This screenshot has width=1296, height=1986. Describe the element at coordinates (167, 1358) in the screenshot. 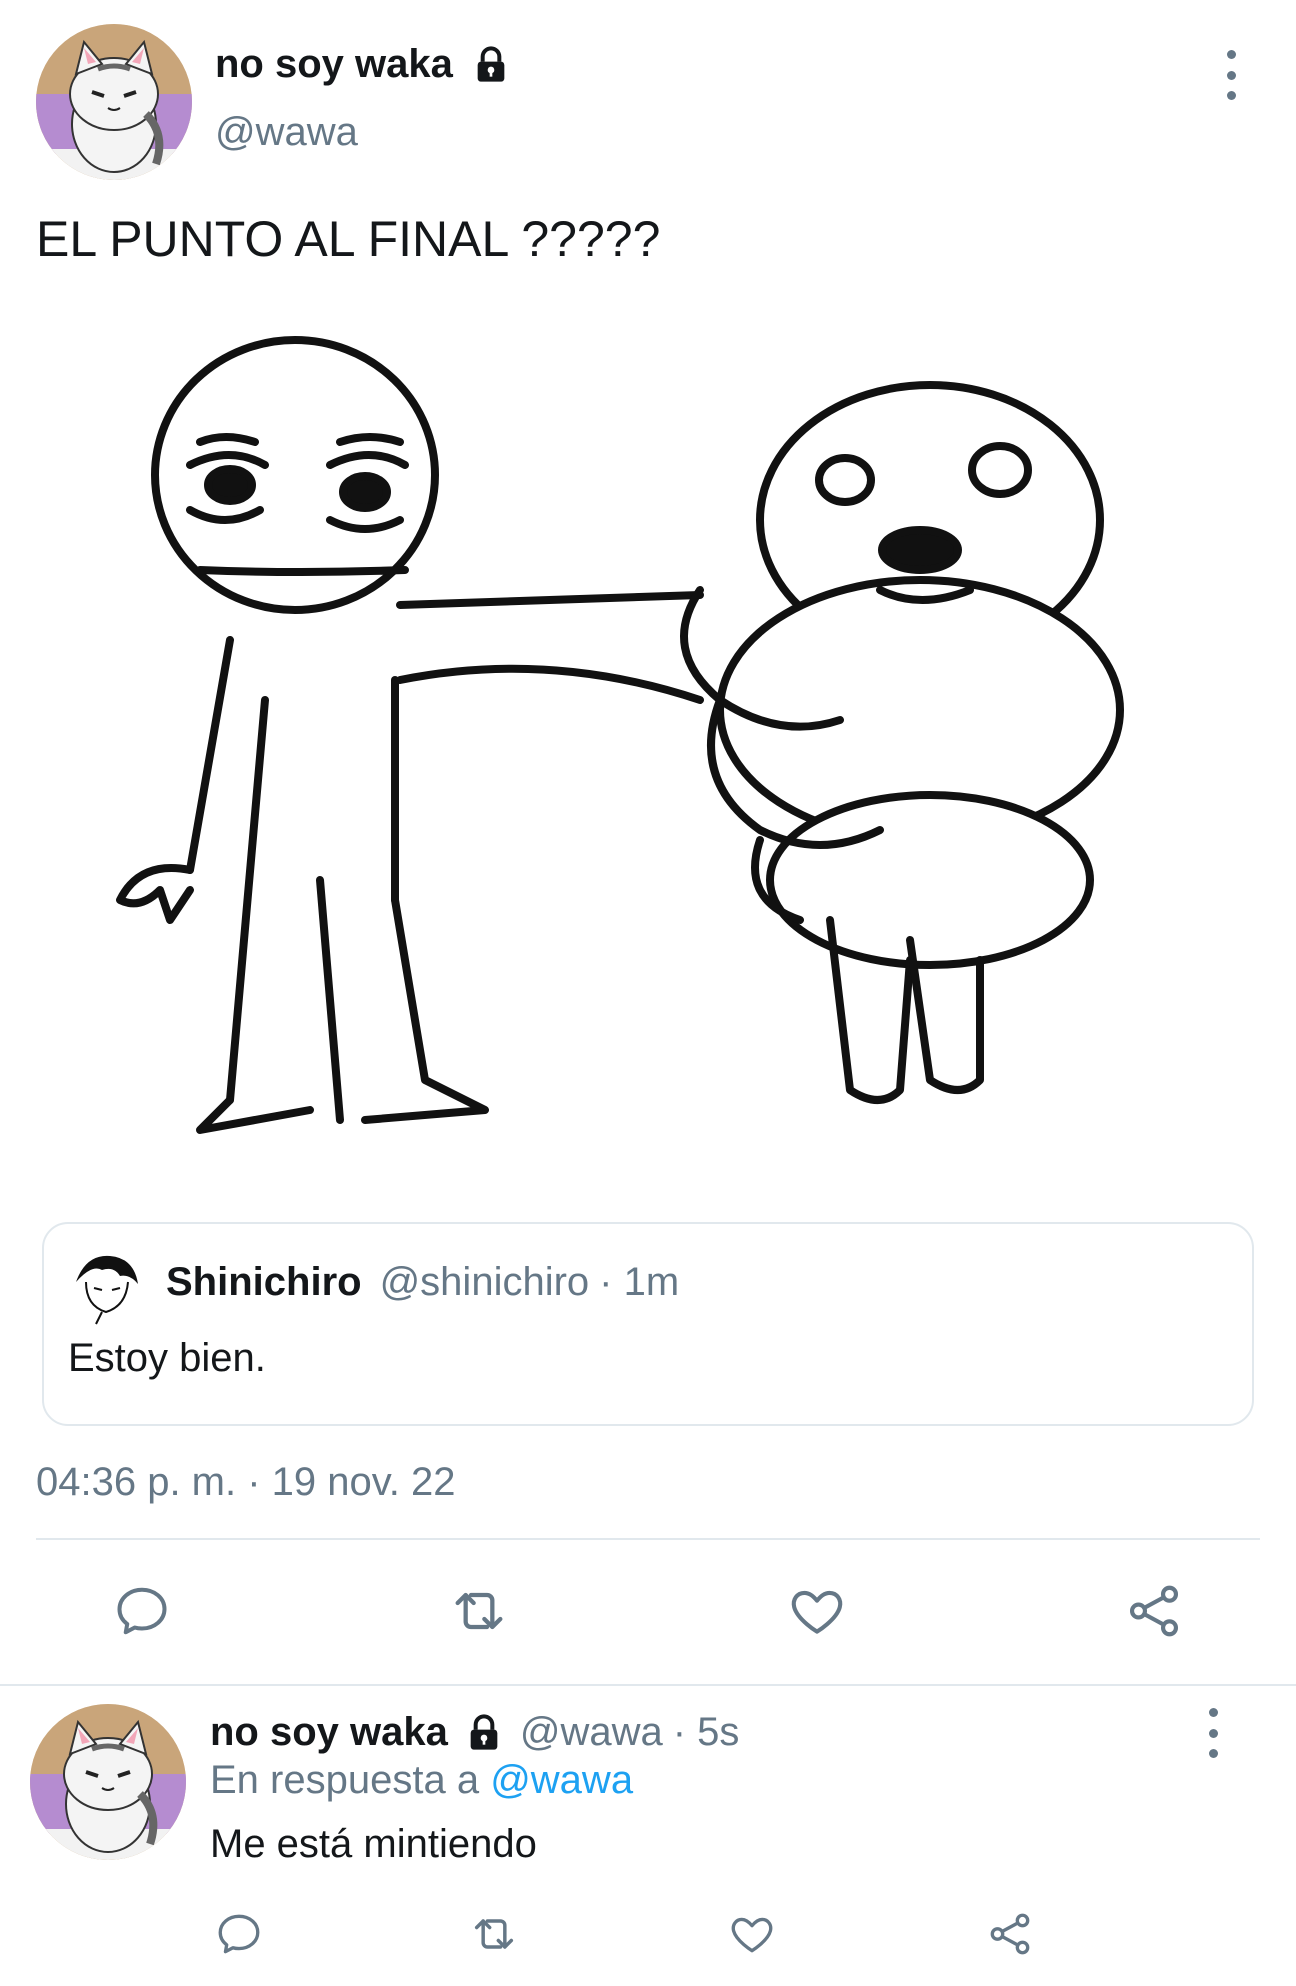

I see `quoted-text: Estoy bien.` at that location.